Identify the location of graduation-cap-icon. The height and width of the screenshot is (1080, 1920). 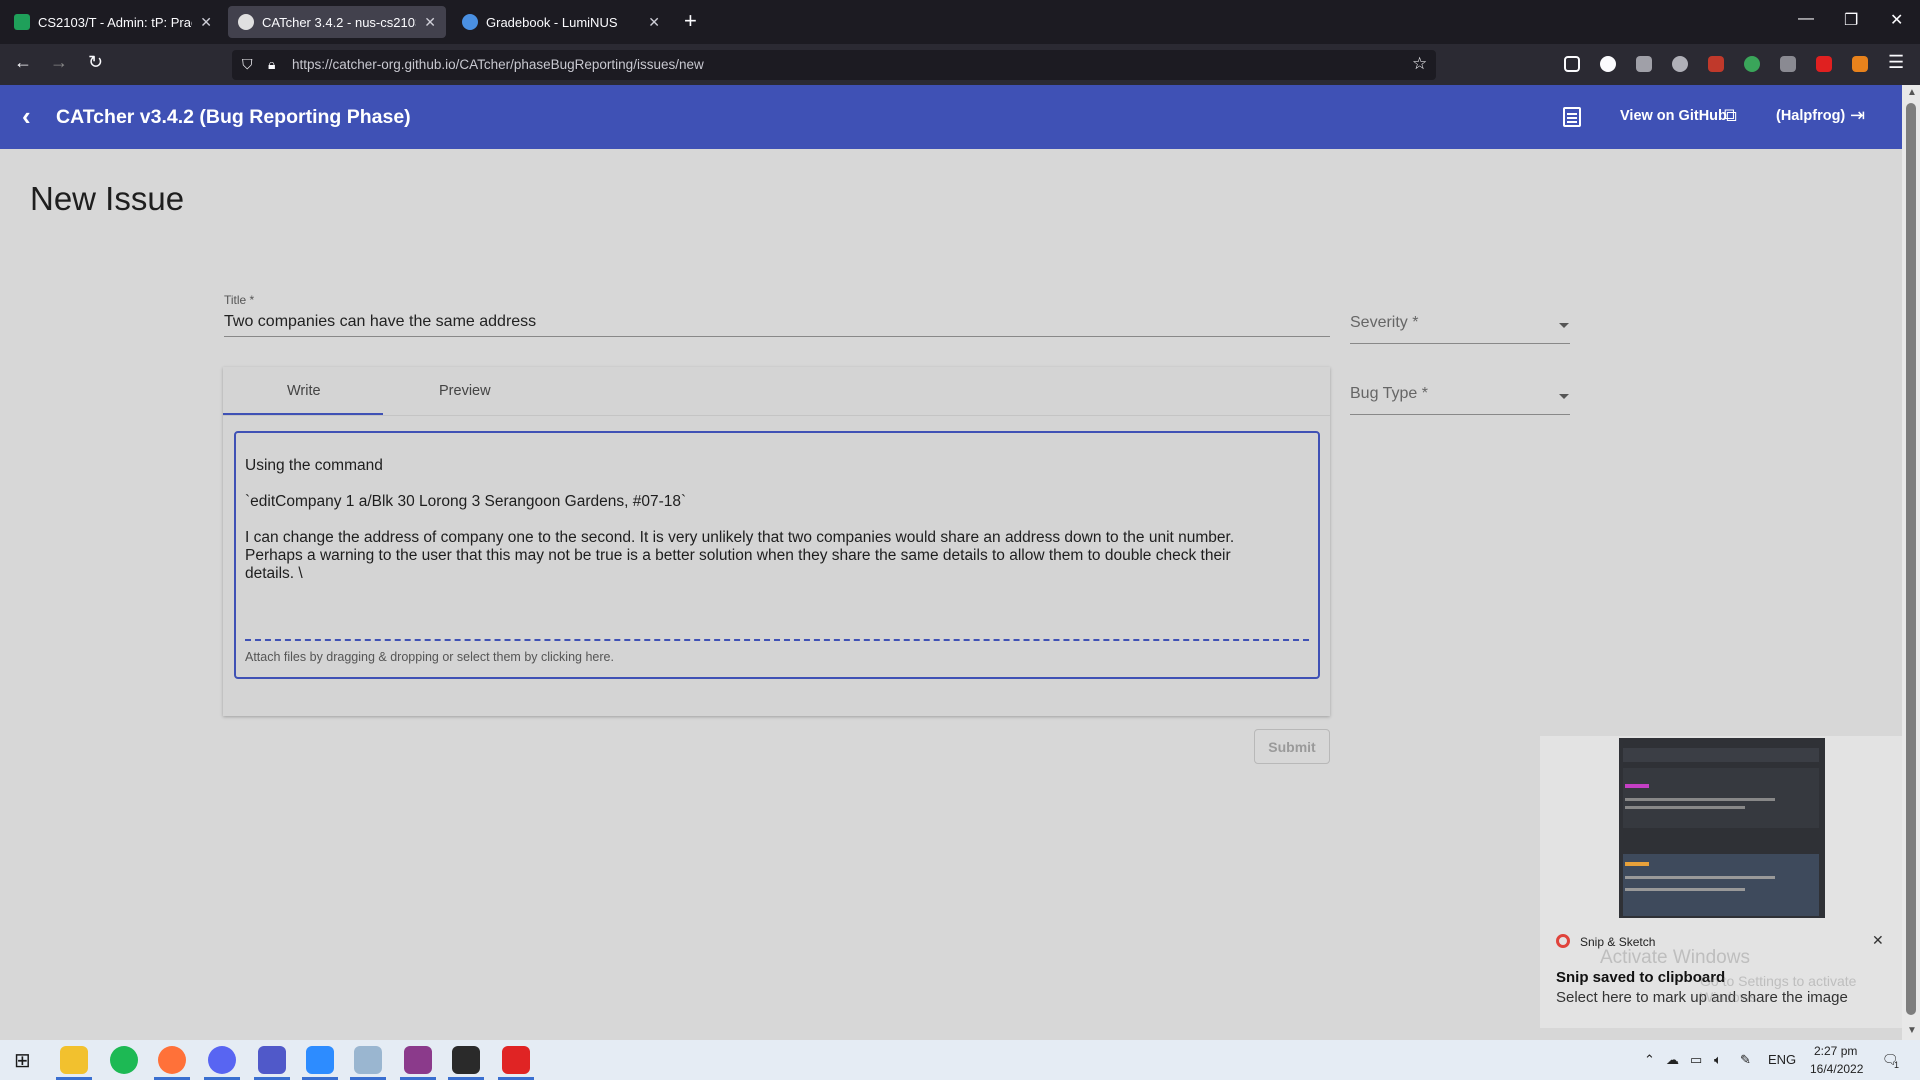
(22, 22).